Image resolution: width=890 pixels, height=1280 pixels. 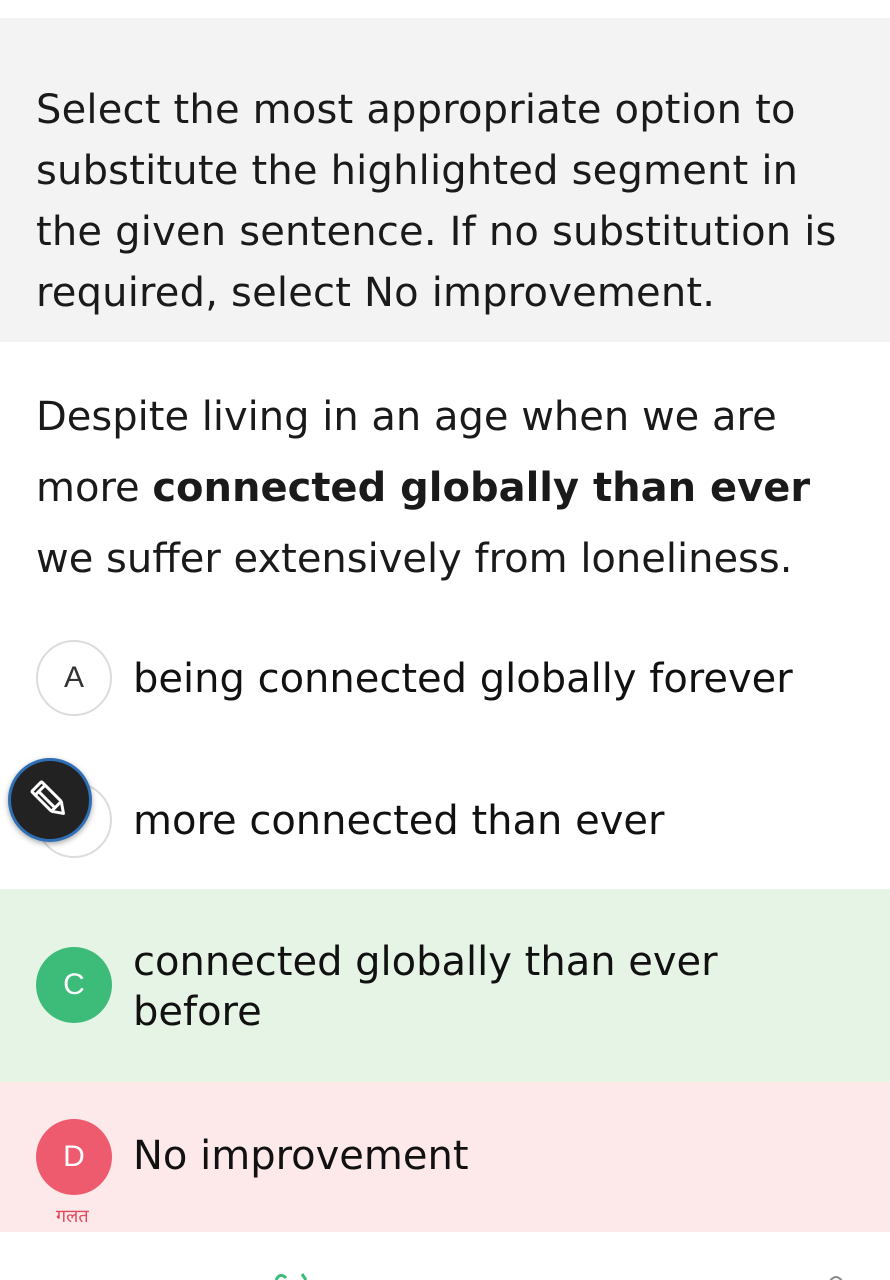 What do you see at coordinates (295, 1275) in the screenshot?
I see `bottom-nav-partial-icon` at bounding box center [295, 1275].